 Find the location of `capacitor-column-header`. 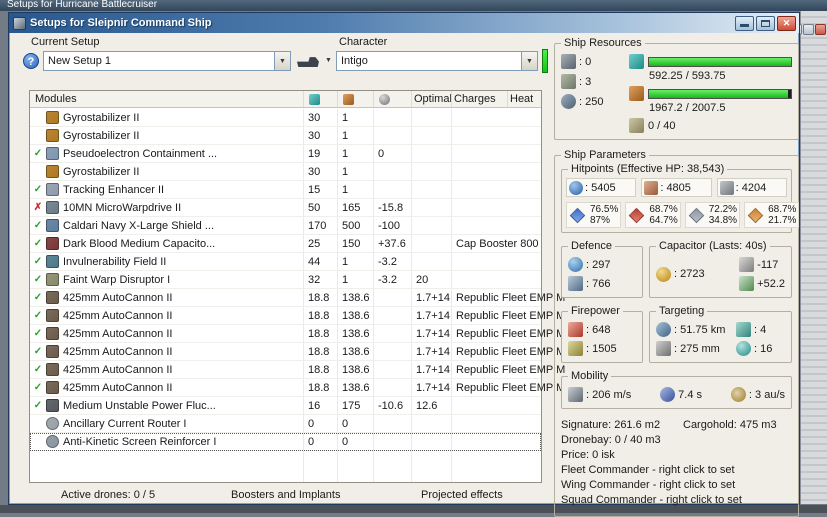

capacitor-column-header is located at coordinates (392, 99).